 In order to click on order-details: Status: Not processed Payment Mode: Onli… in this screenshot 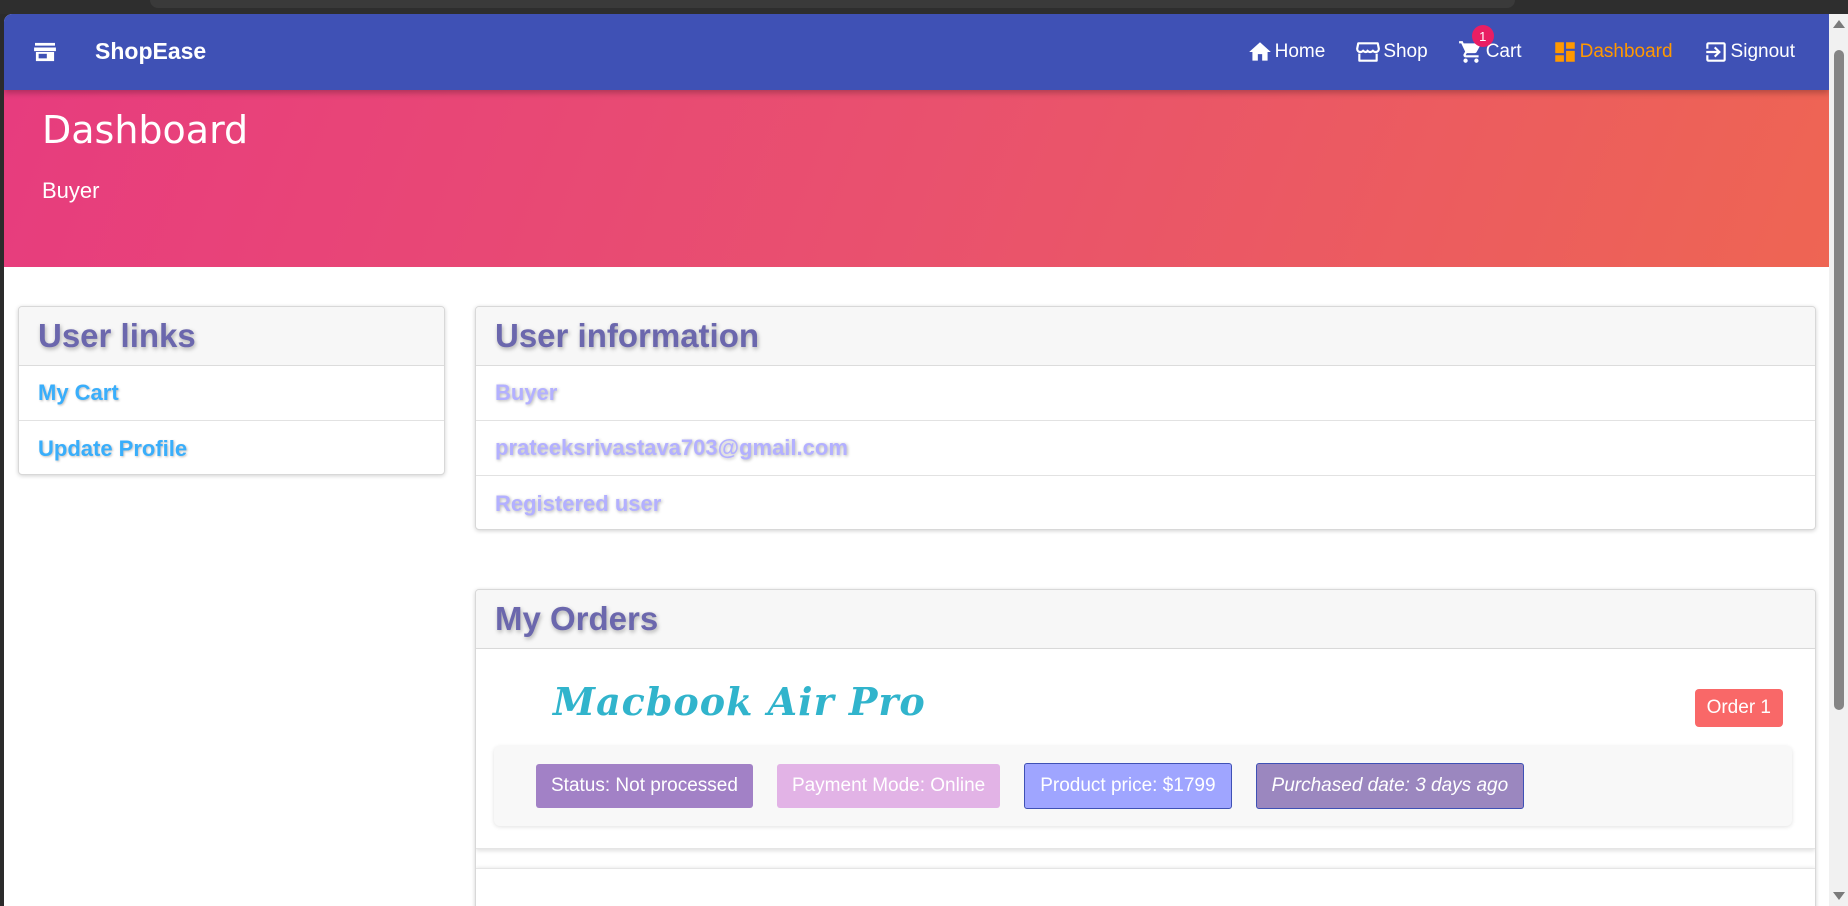, I will do `click(1143, 786)`.